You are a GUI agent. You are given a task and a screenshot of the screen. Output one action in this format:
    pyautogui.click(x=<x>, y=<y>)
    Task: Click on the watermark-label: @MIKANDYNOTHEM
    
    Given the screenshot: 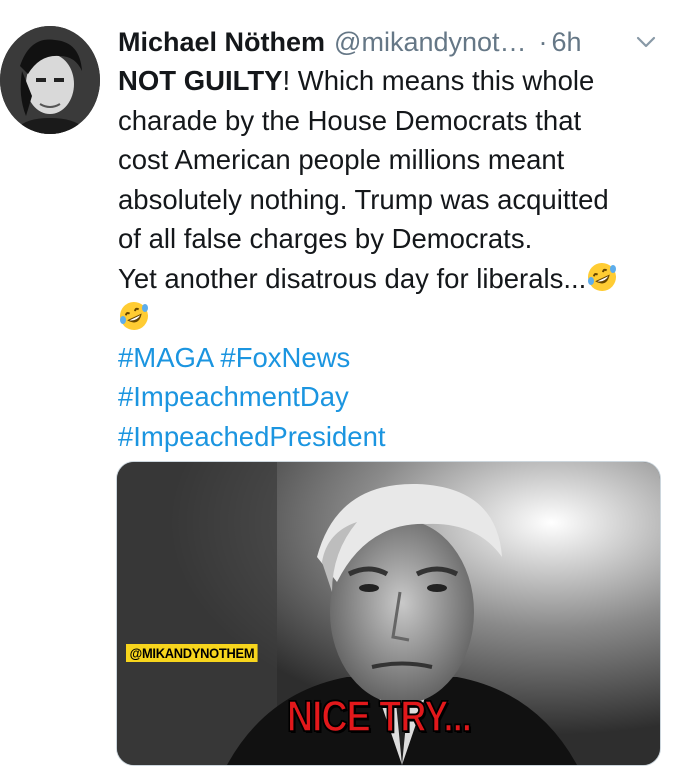 What is the action you would take?
    pyautogui.click(x=192, y=653)
    